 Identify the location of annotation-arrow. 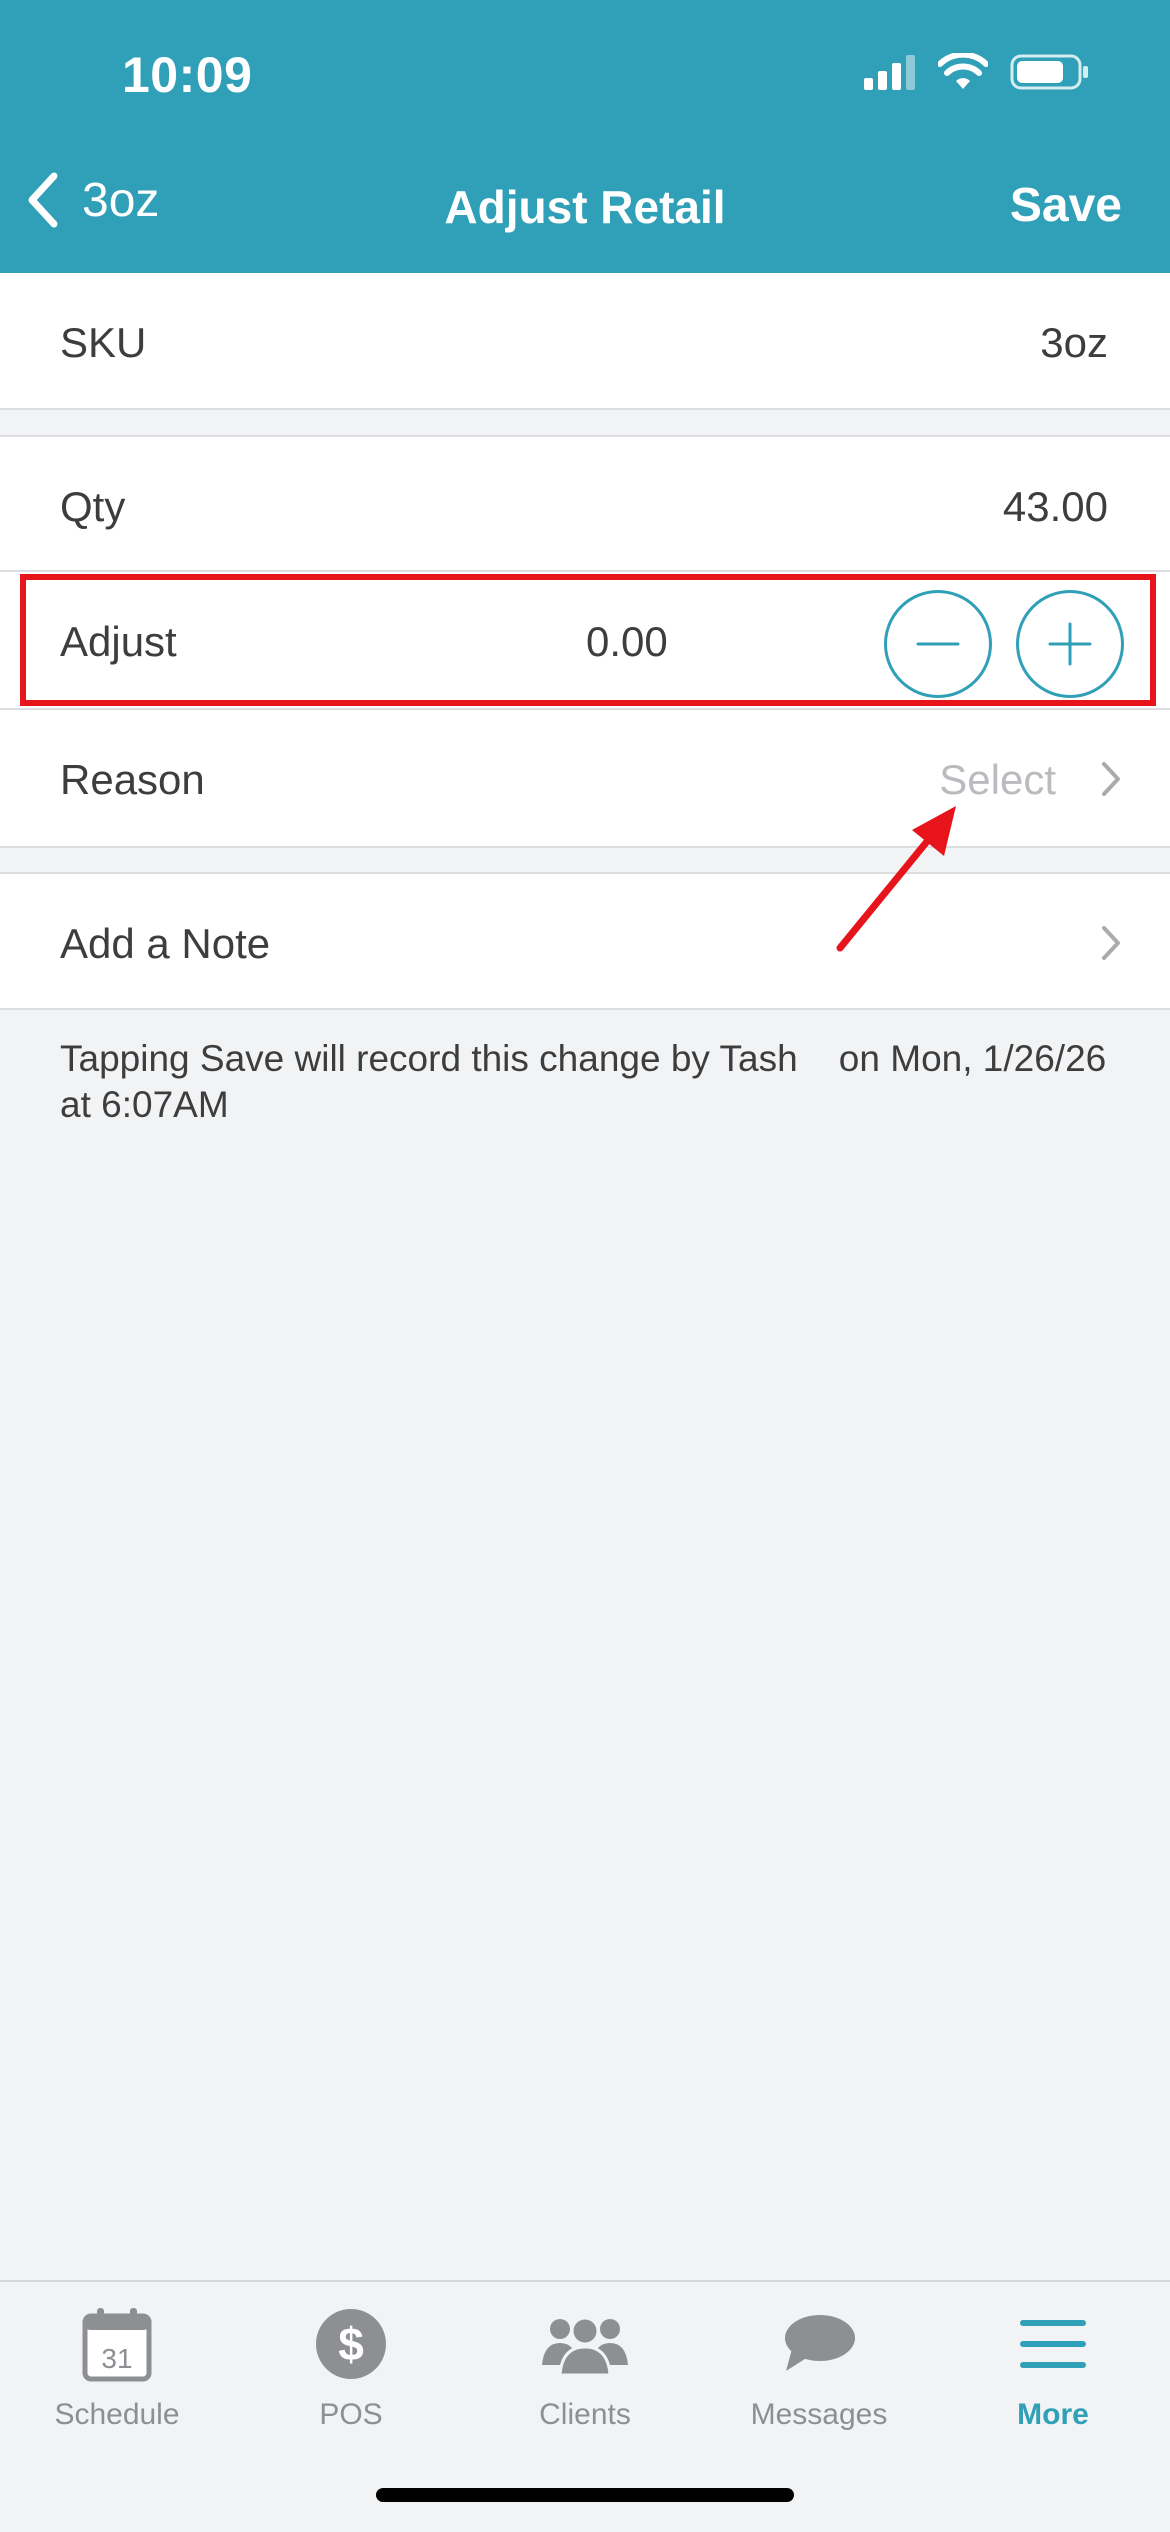
(896, 879).